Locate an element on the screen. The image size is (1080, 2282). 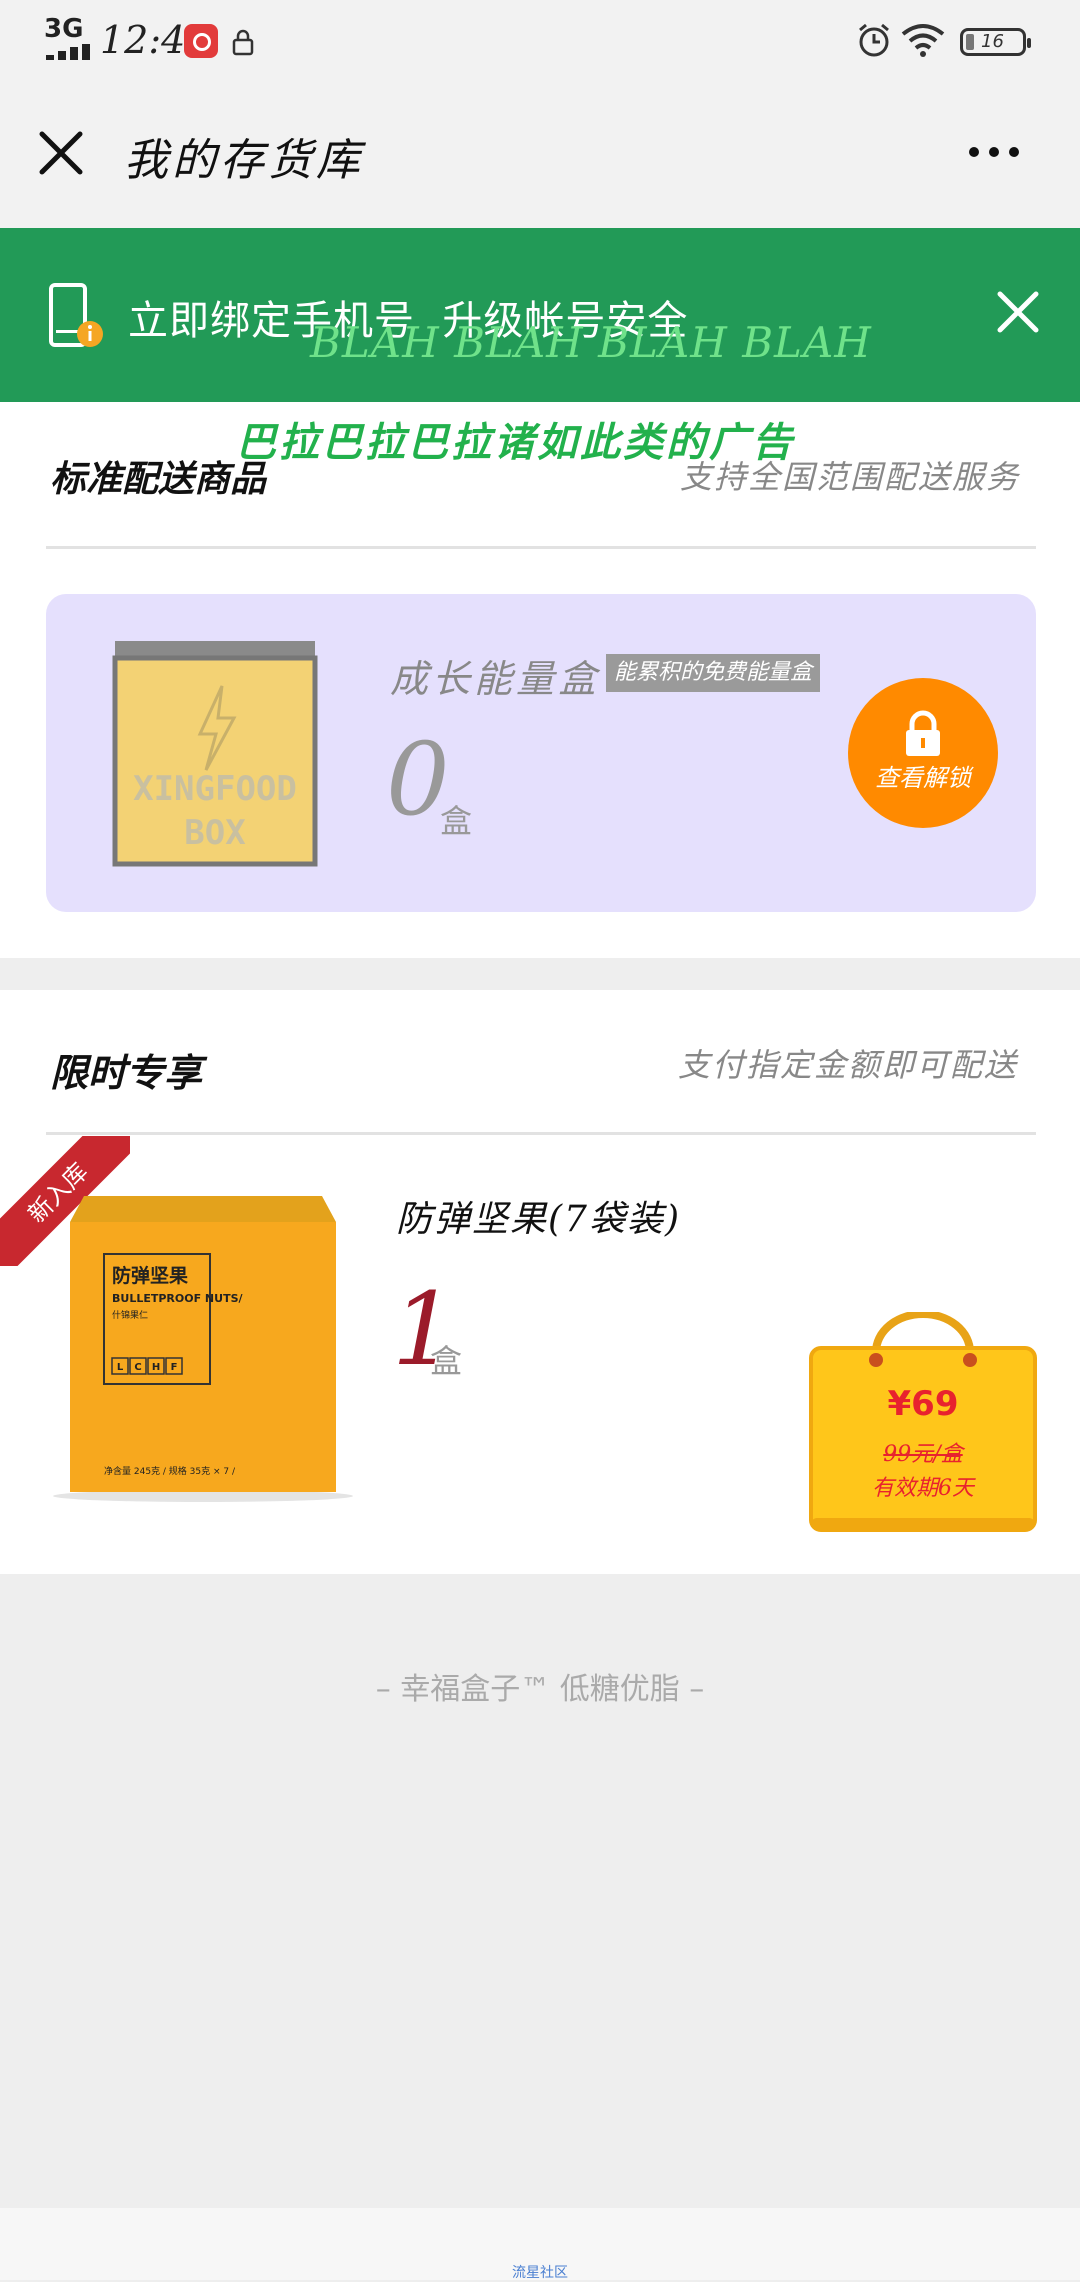
package-letter: F is located at coordinates (174, 1367).